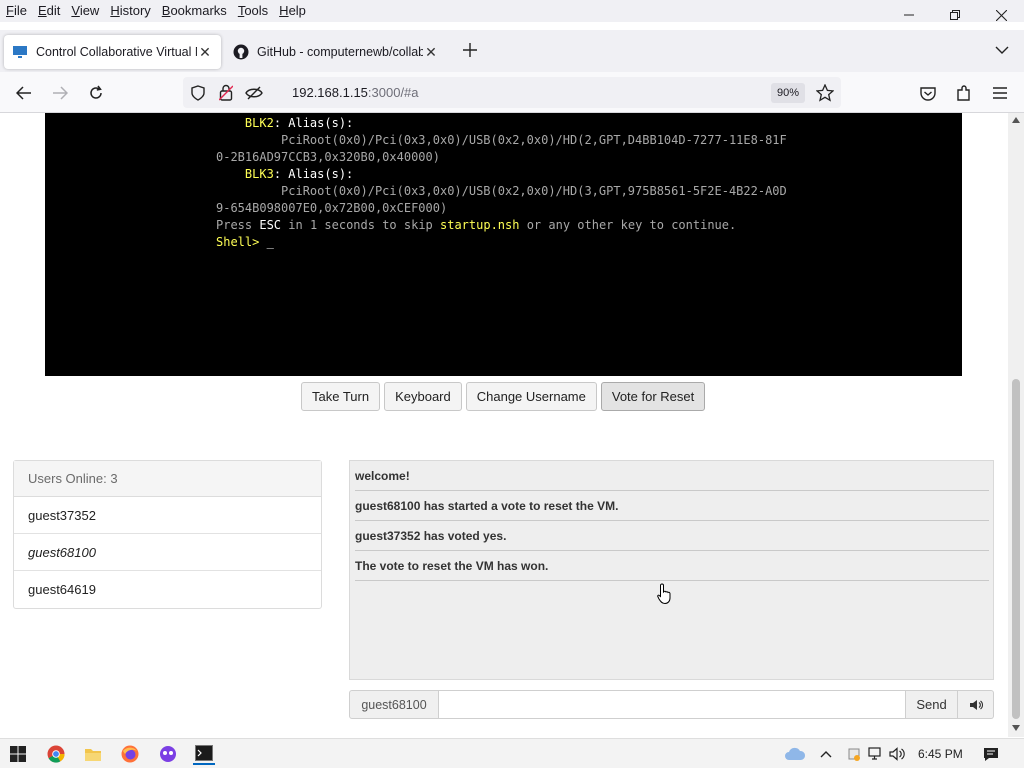 Image resolution: width=1024 pixels, height=768 pixels. Describe the element at coordinates (336, 52) in the screenshot. I see `tab-github: GitHub - computernewb/collab ✕` at that location.